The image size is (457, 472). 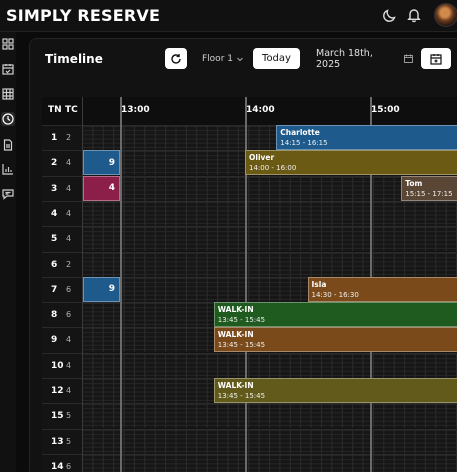 I want to click on reservation-block: Charlotte 14:15 - 16:15, so click(x=366, y=137).